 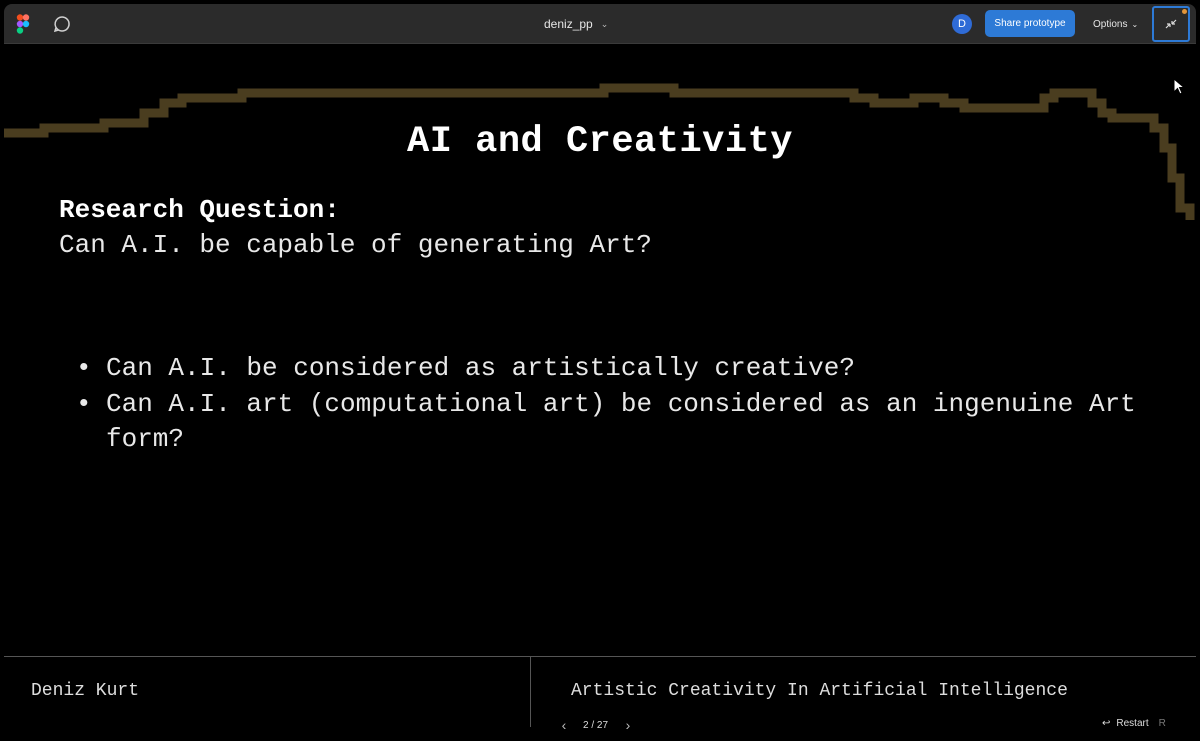 I want to click on research-question-label: Research Question:, so click(x=199, y=210).